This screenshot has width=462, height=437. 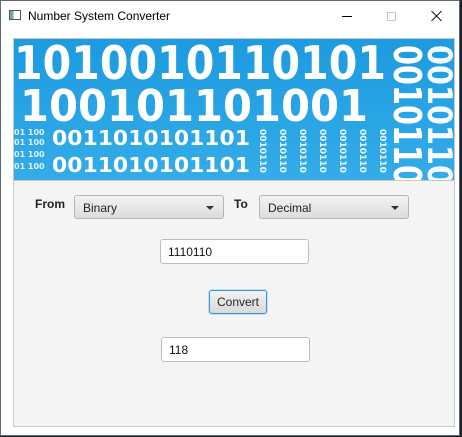 I want to click on banner-vertical-5: 0010110, so click(x=342, y=151).